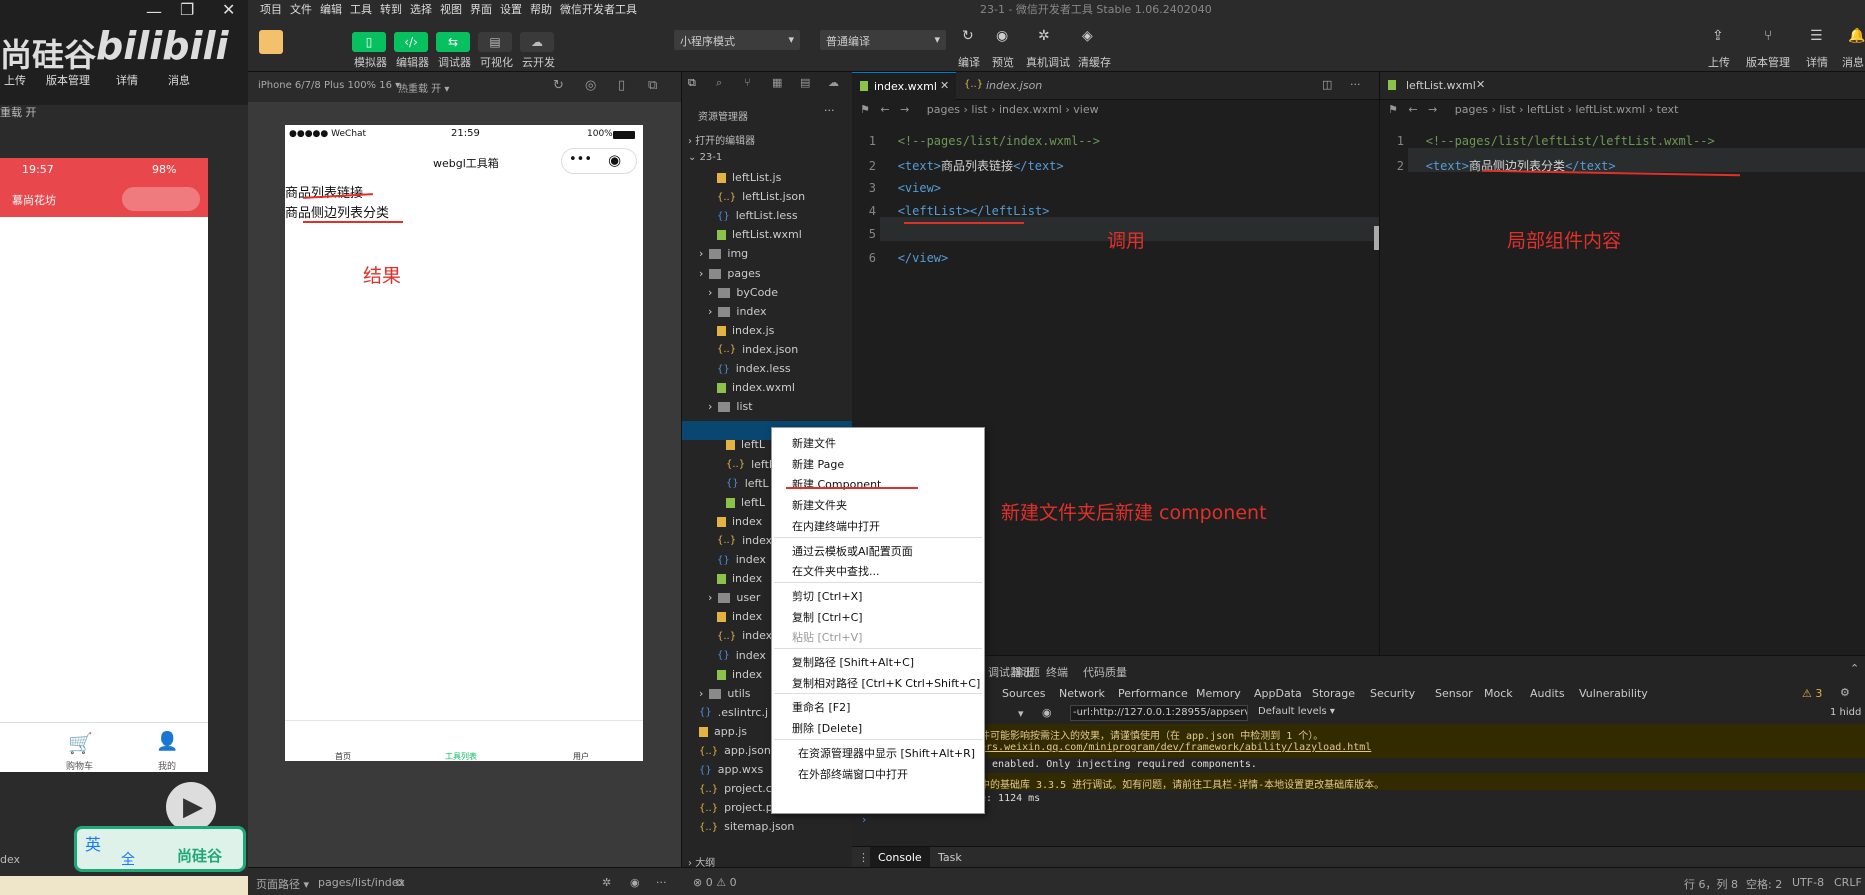 This screenshot has height=895, width=1865. I want to click on crumb-symbol: text, so click(1668, 109).